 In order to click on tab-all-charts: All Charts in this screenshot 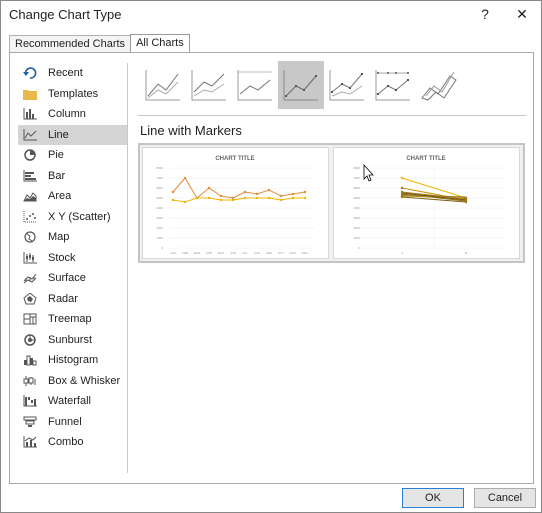, I will do `click(160, 43)`.